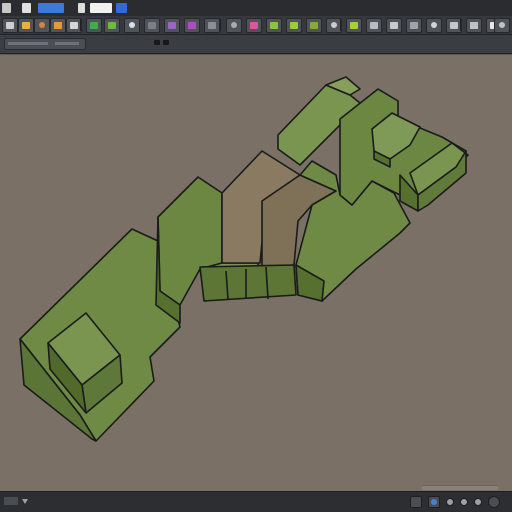 The height and width of the screenshot is (512, 512). What do you see at coordinates (25, 501) in the screenshot?
I see `chevron-down-icon` at bounding box center [25, 501].